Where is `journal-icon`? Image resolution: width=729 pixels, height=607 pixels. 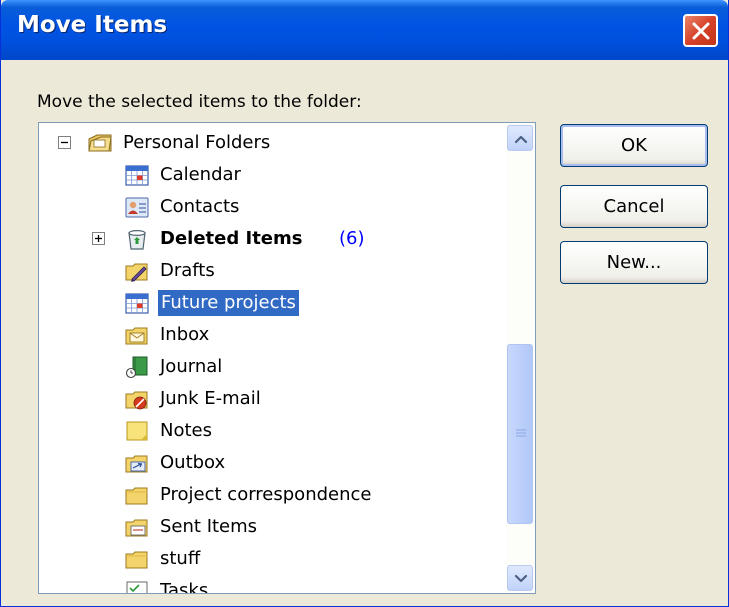 journal-icon is located at coordinates (136, 367).